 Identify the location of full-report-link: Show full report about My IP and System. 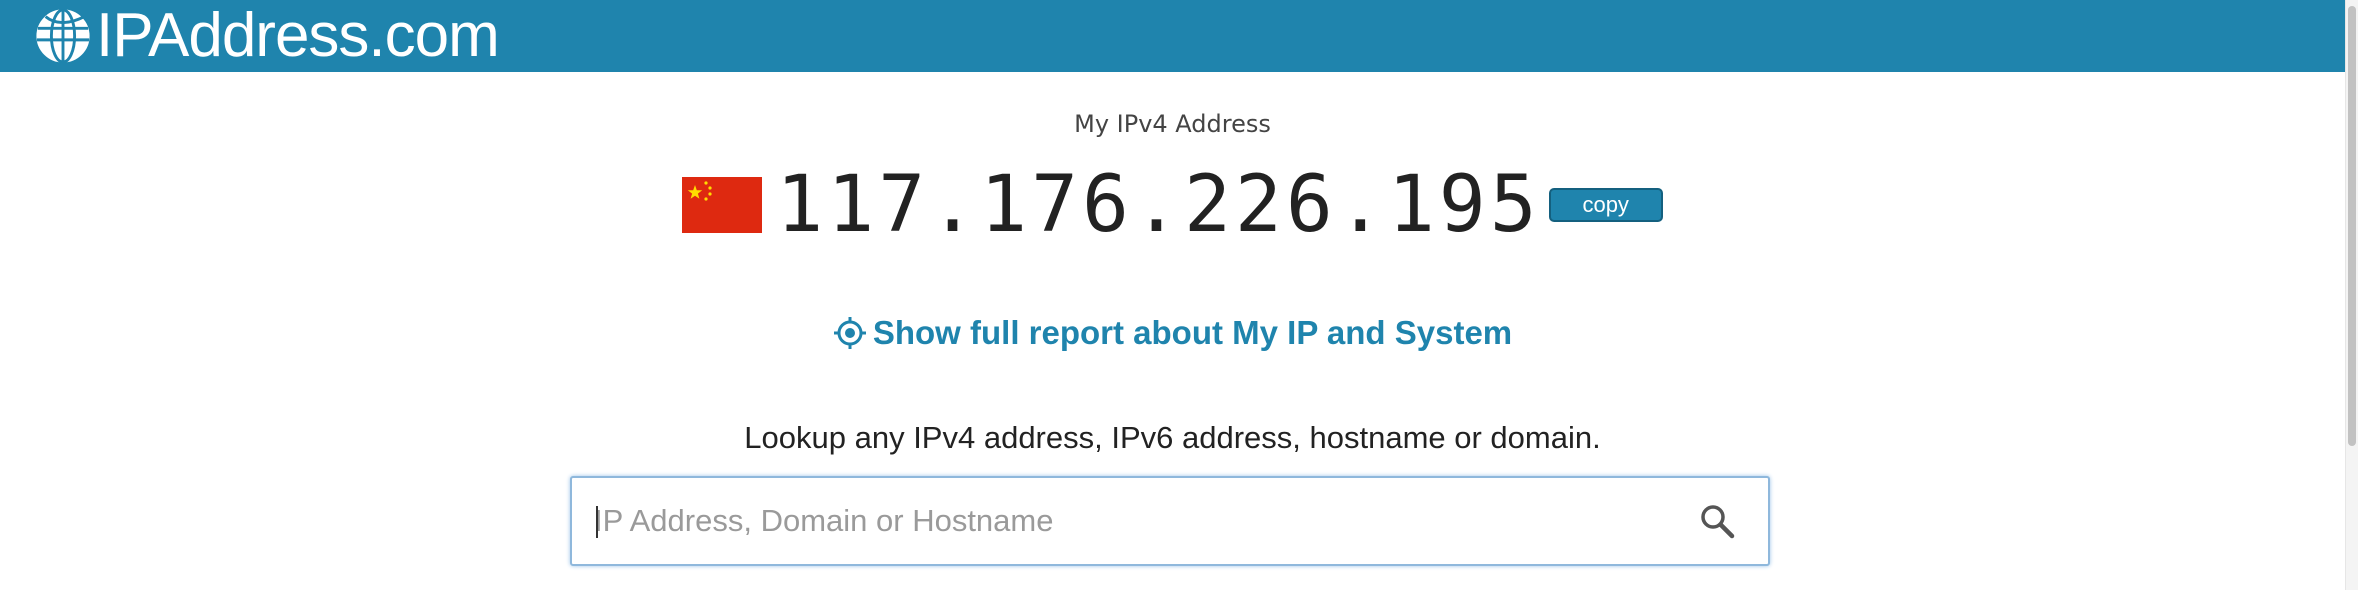
(1172, 333).